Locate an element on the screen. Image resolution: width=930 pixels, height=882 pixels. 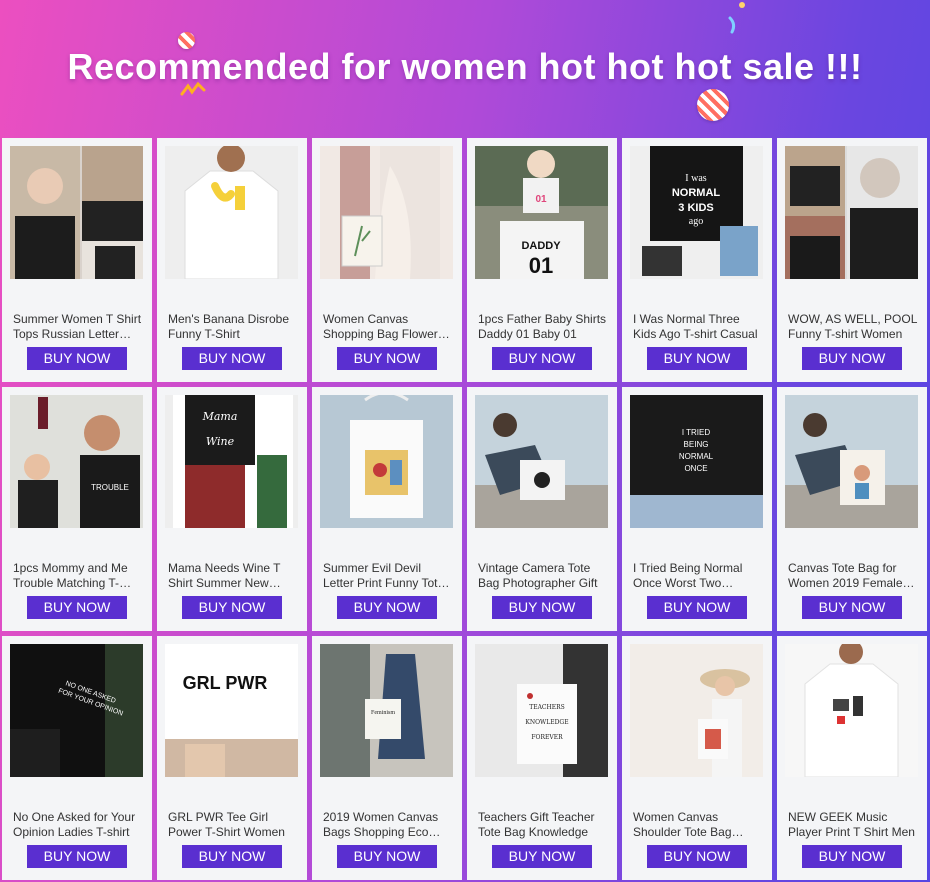
product-image: Mama Wine is located at coordinates (231, 461).